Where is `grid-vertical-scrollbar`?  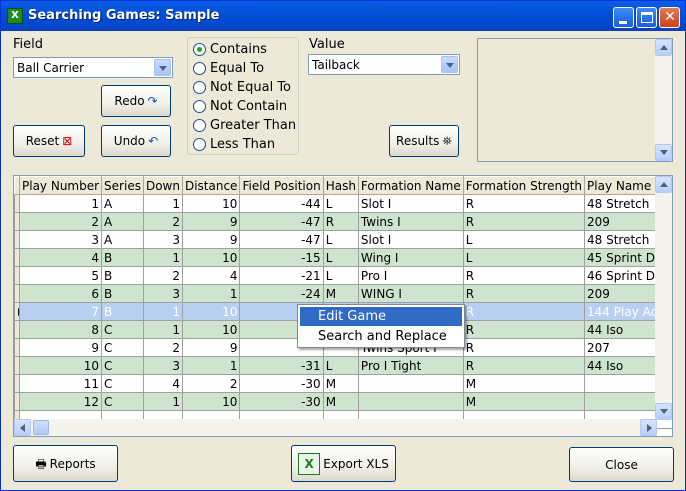
grid-vertical-scrollbar is located at coordinates (663, 298).